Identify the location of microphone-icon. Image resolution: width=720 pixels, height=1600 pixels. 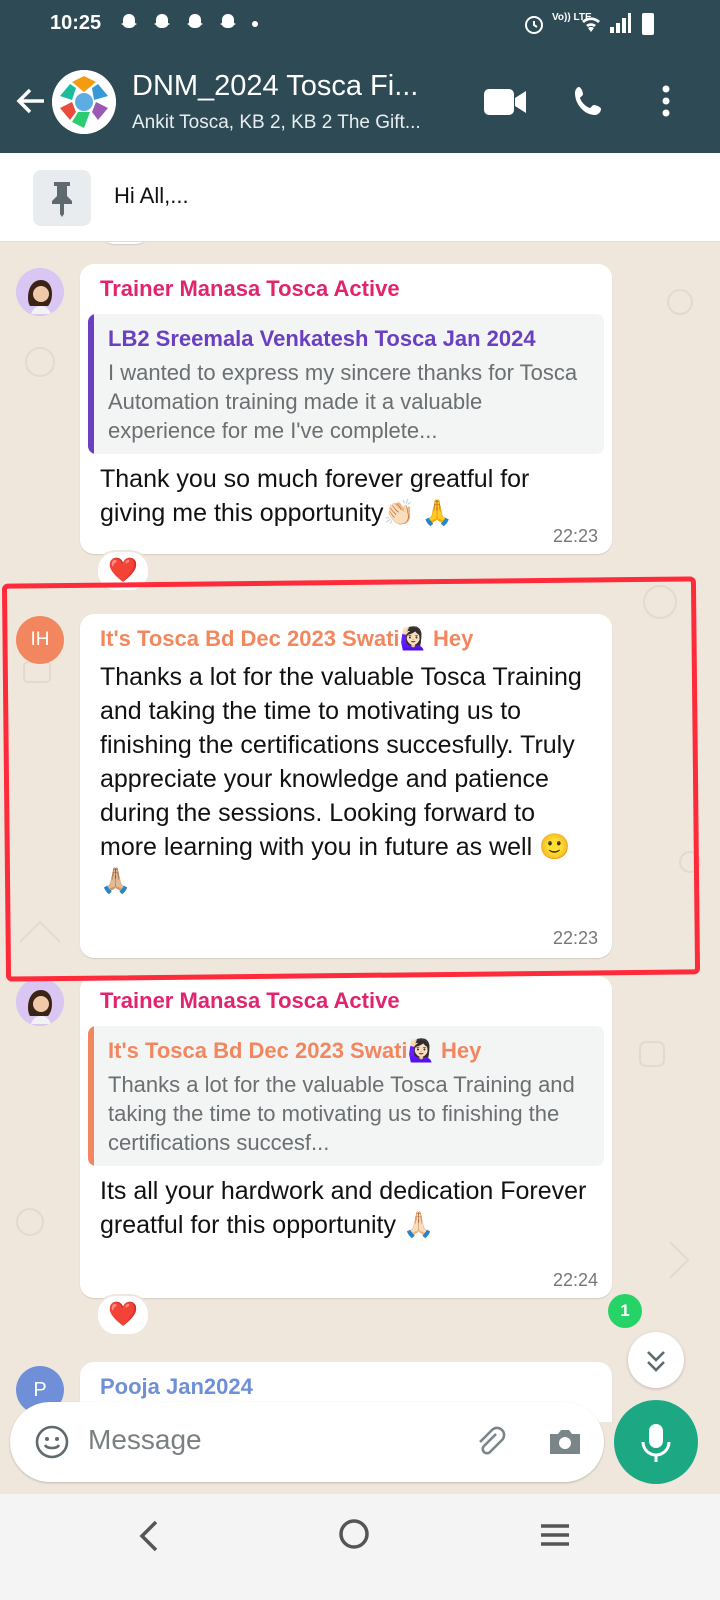
(656, 1443).